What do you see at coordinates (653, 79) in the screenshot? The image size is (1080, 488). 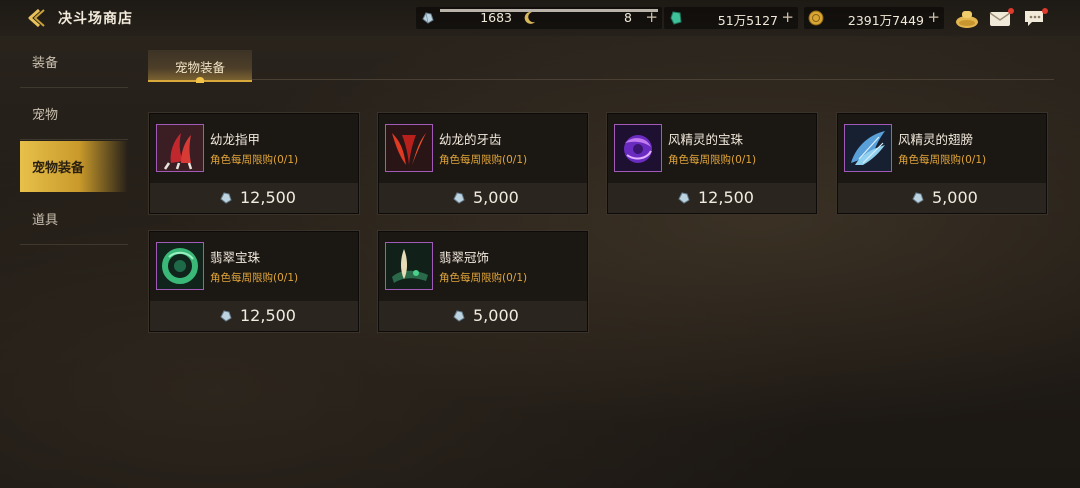 I see `tab-divider` at bounding box center [653, 79].